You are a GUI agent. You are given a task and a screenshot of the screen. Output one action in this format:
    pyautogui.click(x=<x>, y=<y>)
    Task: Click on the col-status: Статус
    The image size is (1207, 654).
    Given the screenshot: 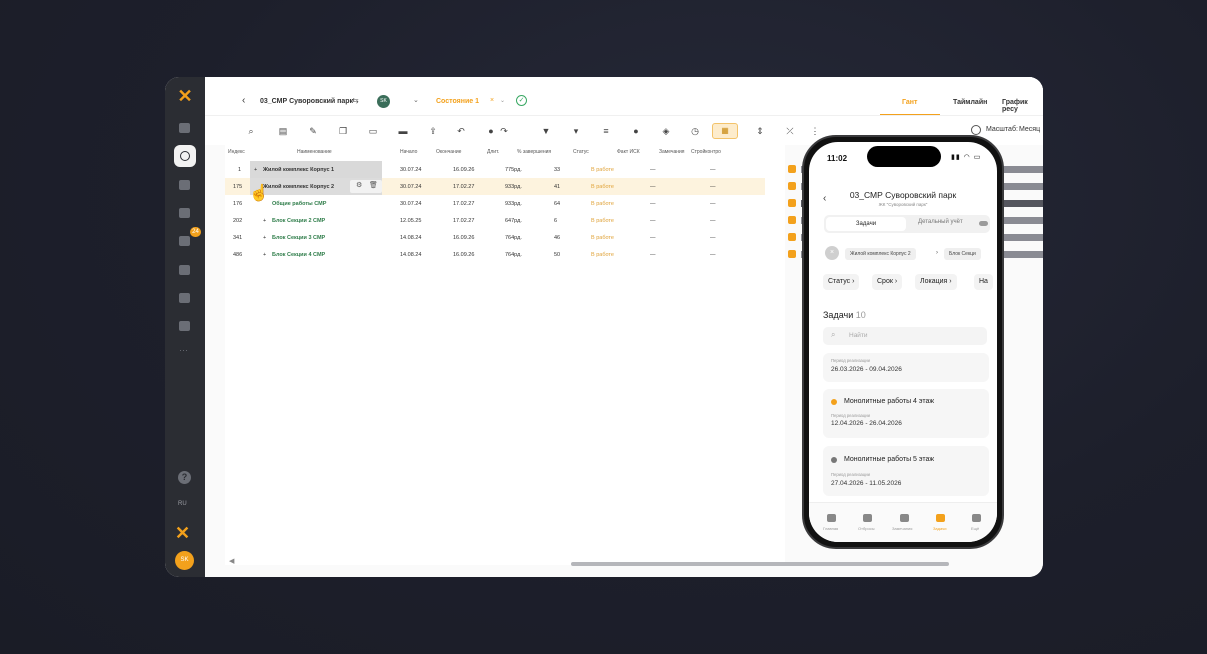 What is the action you would take?
    pyautogui.click(x=581, y=152)
    